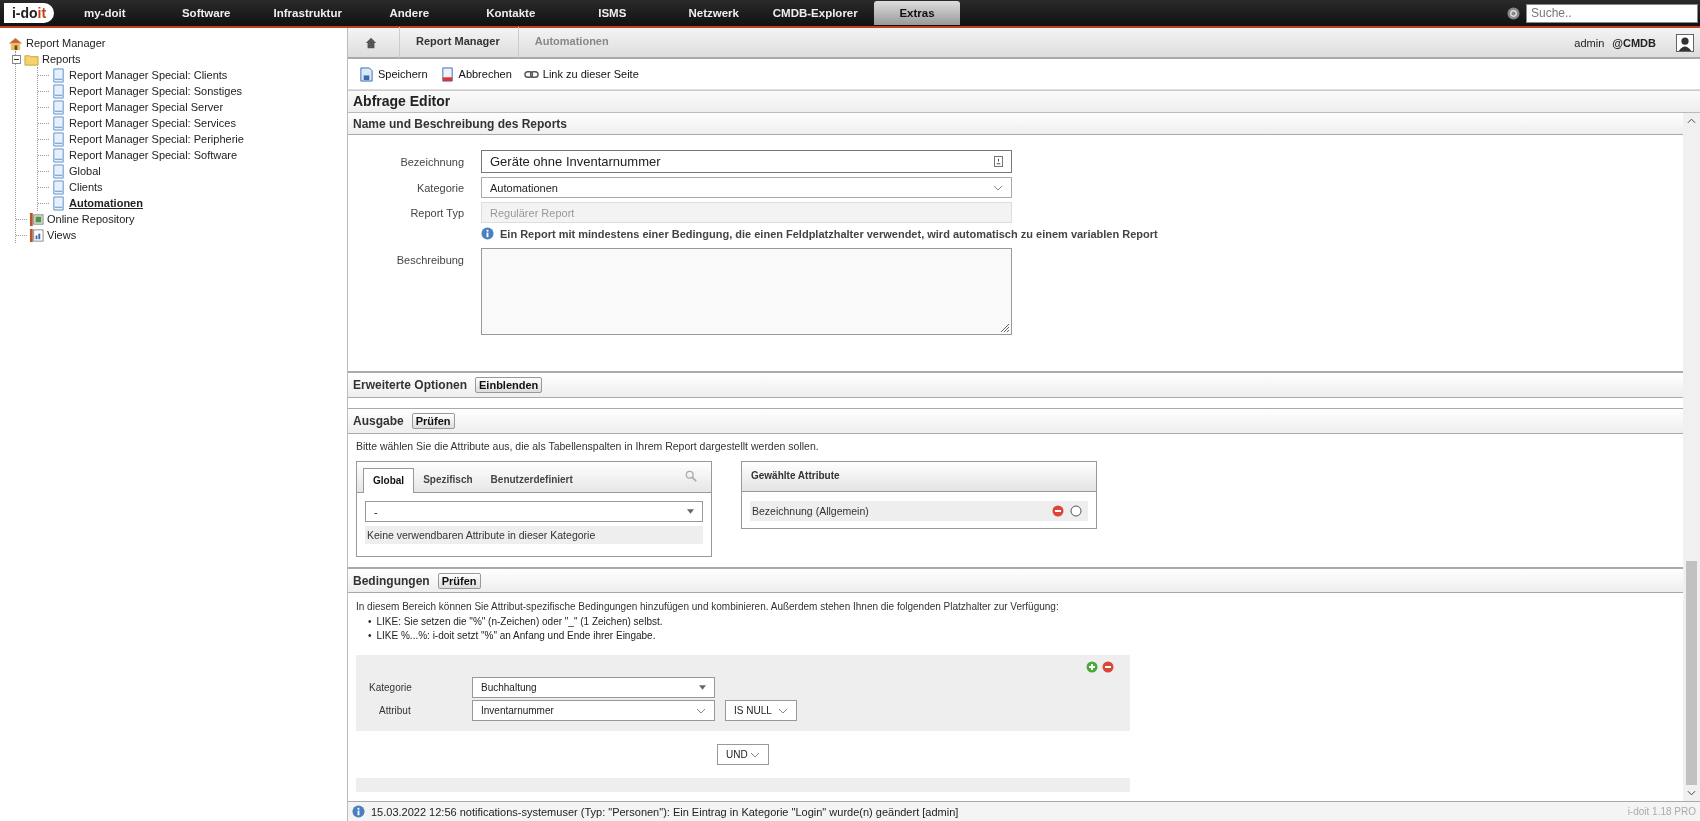 Image resolution: width=1700 pixels, height=821 pixels. What do you see at coordinates (516, 636) in the screenshot?
I see `bullet-text: LIKE %...%: i-doit setzt "%" an Anfang und Ende ihrer Eingabe.` at bounding box center [516, 636].